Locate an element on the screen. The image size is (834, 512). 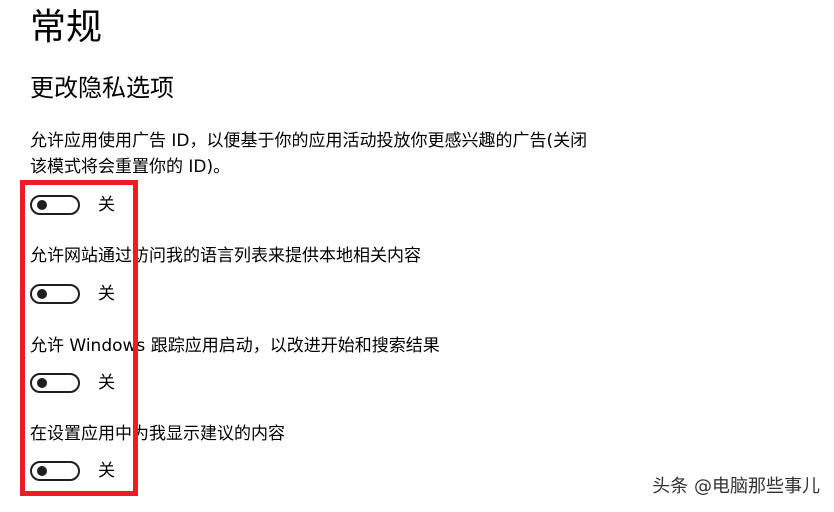
track-app-launches-toggle is located at coordinates (55, 383).